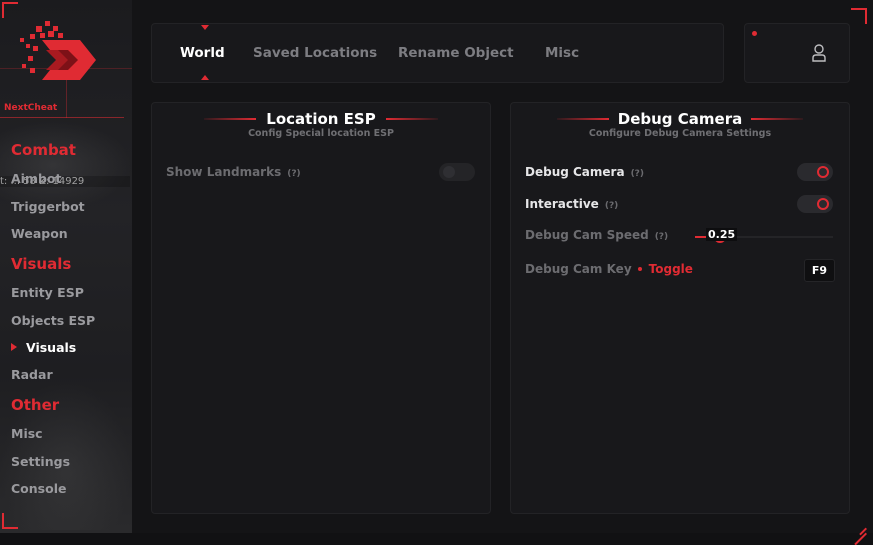 The image size is (873, 545). I want to click on interactive-label: Interactive (?), so click(572, 204).